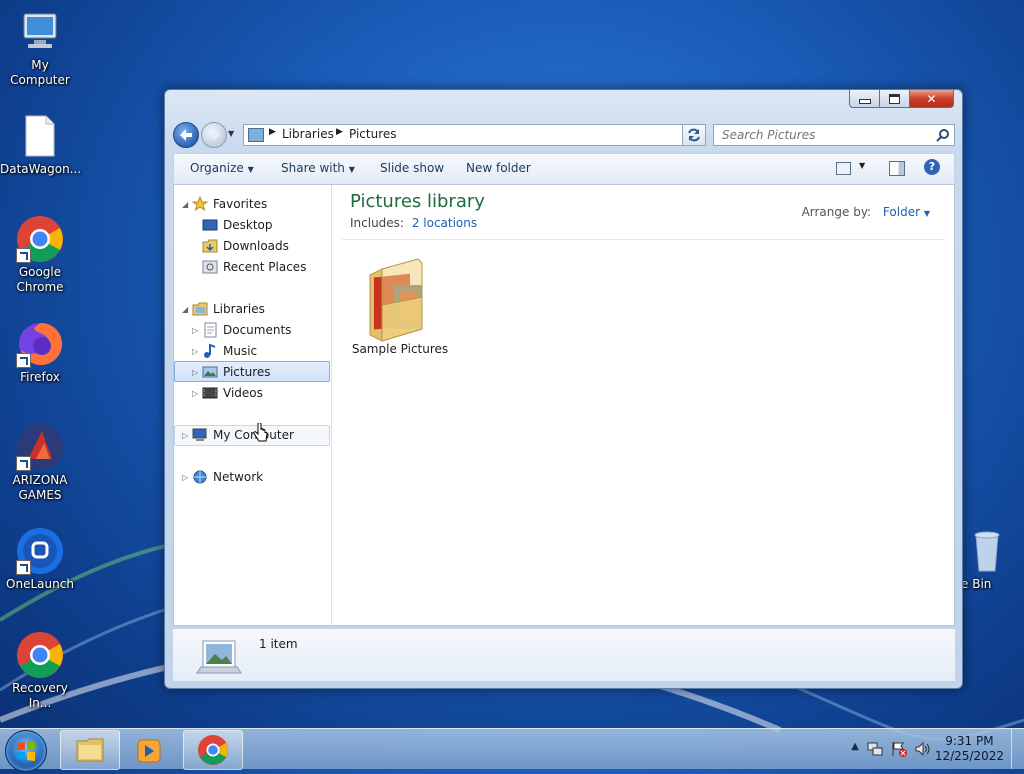  I want to click on minimize-button, so click(864, 99).